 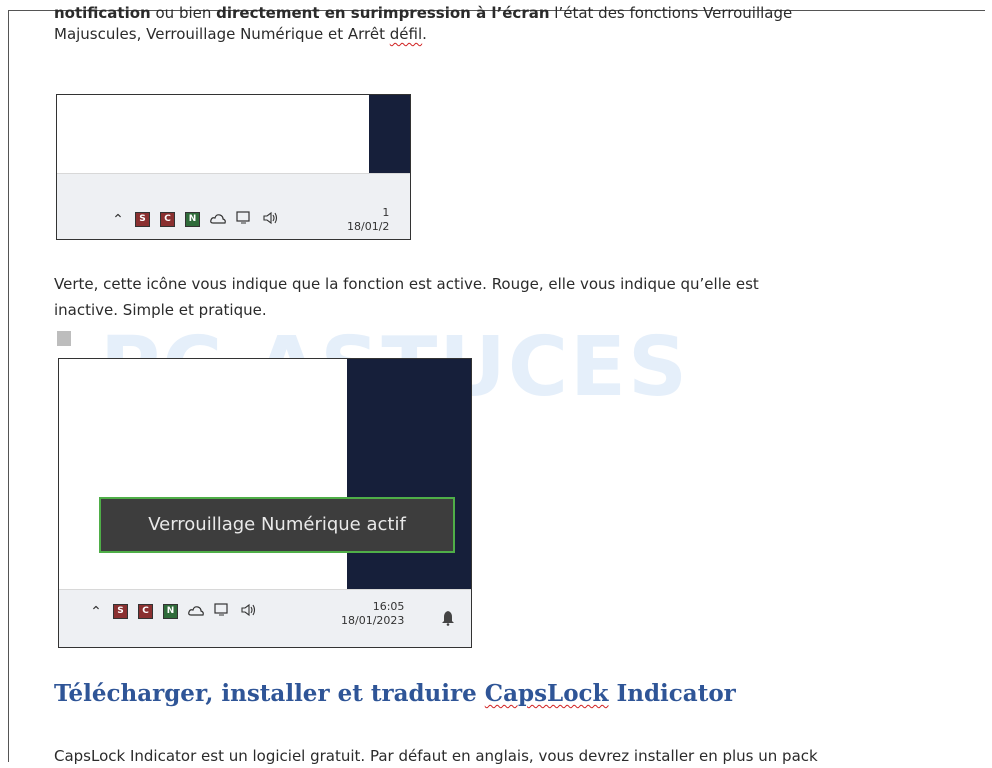 I want to click on paragraph-line-4: inactive. Simple et pratique., so click(x=160, y=310).